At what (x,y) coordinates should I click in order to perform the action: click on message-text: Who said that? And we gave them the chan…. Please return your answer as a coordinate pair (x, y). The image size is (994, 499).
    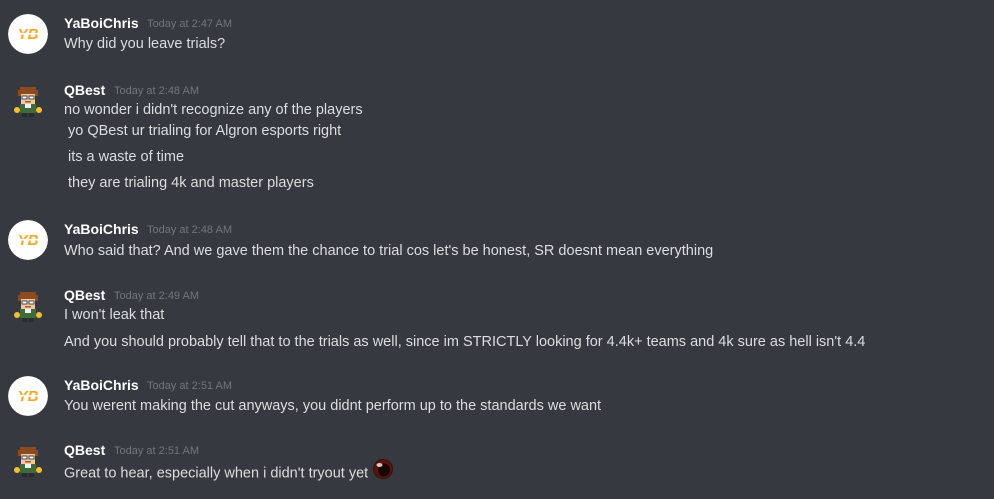
    Looking at the image, I should click on (389, 251).